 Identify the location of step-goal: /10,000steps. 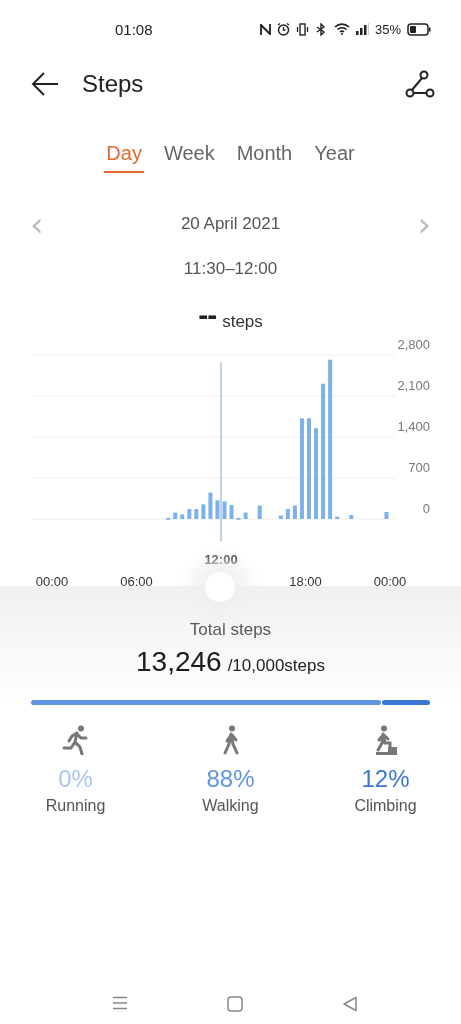
(276, 666).